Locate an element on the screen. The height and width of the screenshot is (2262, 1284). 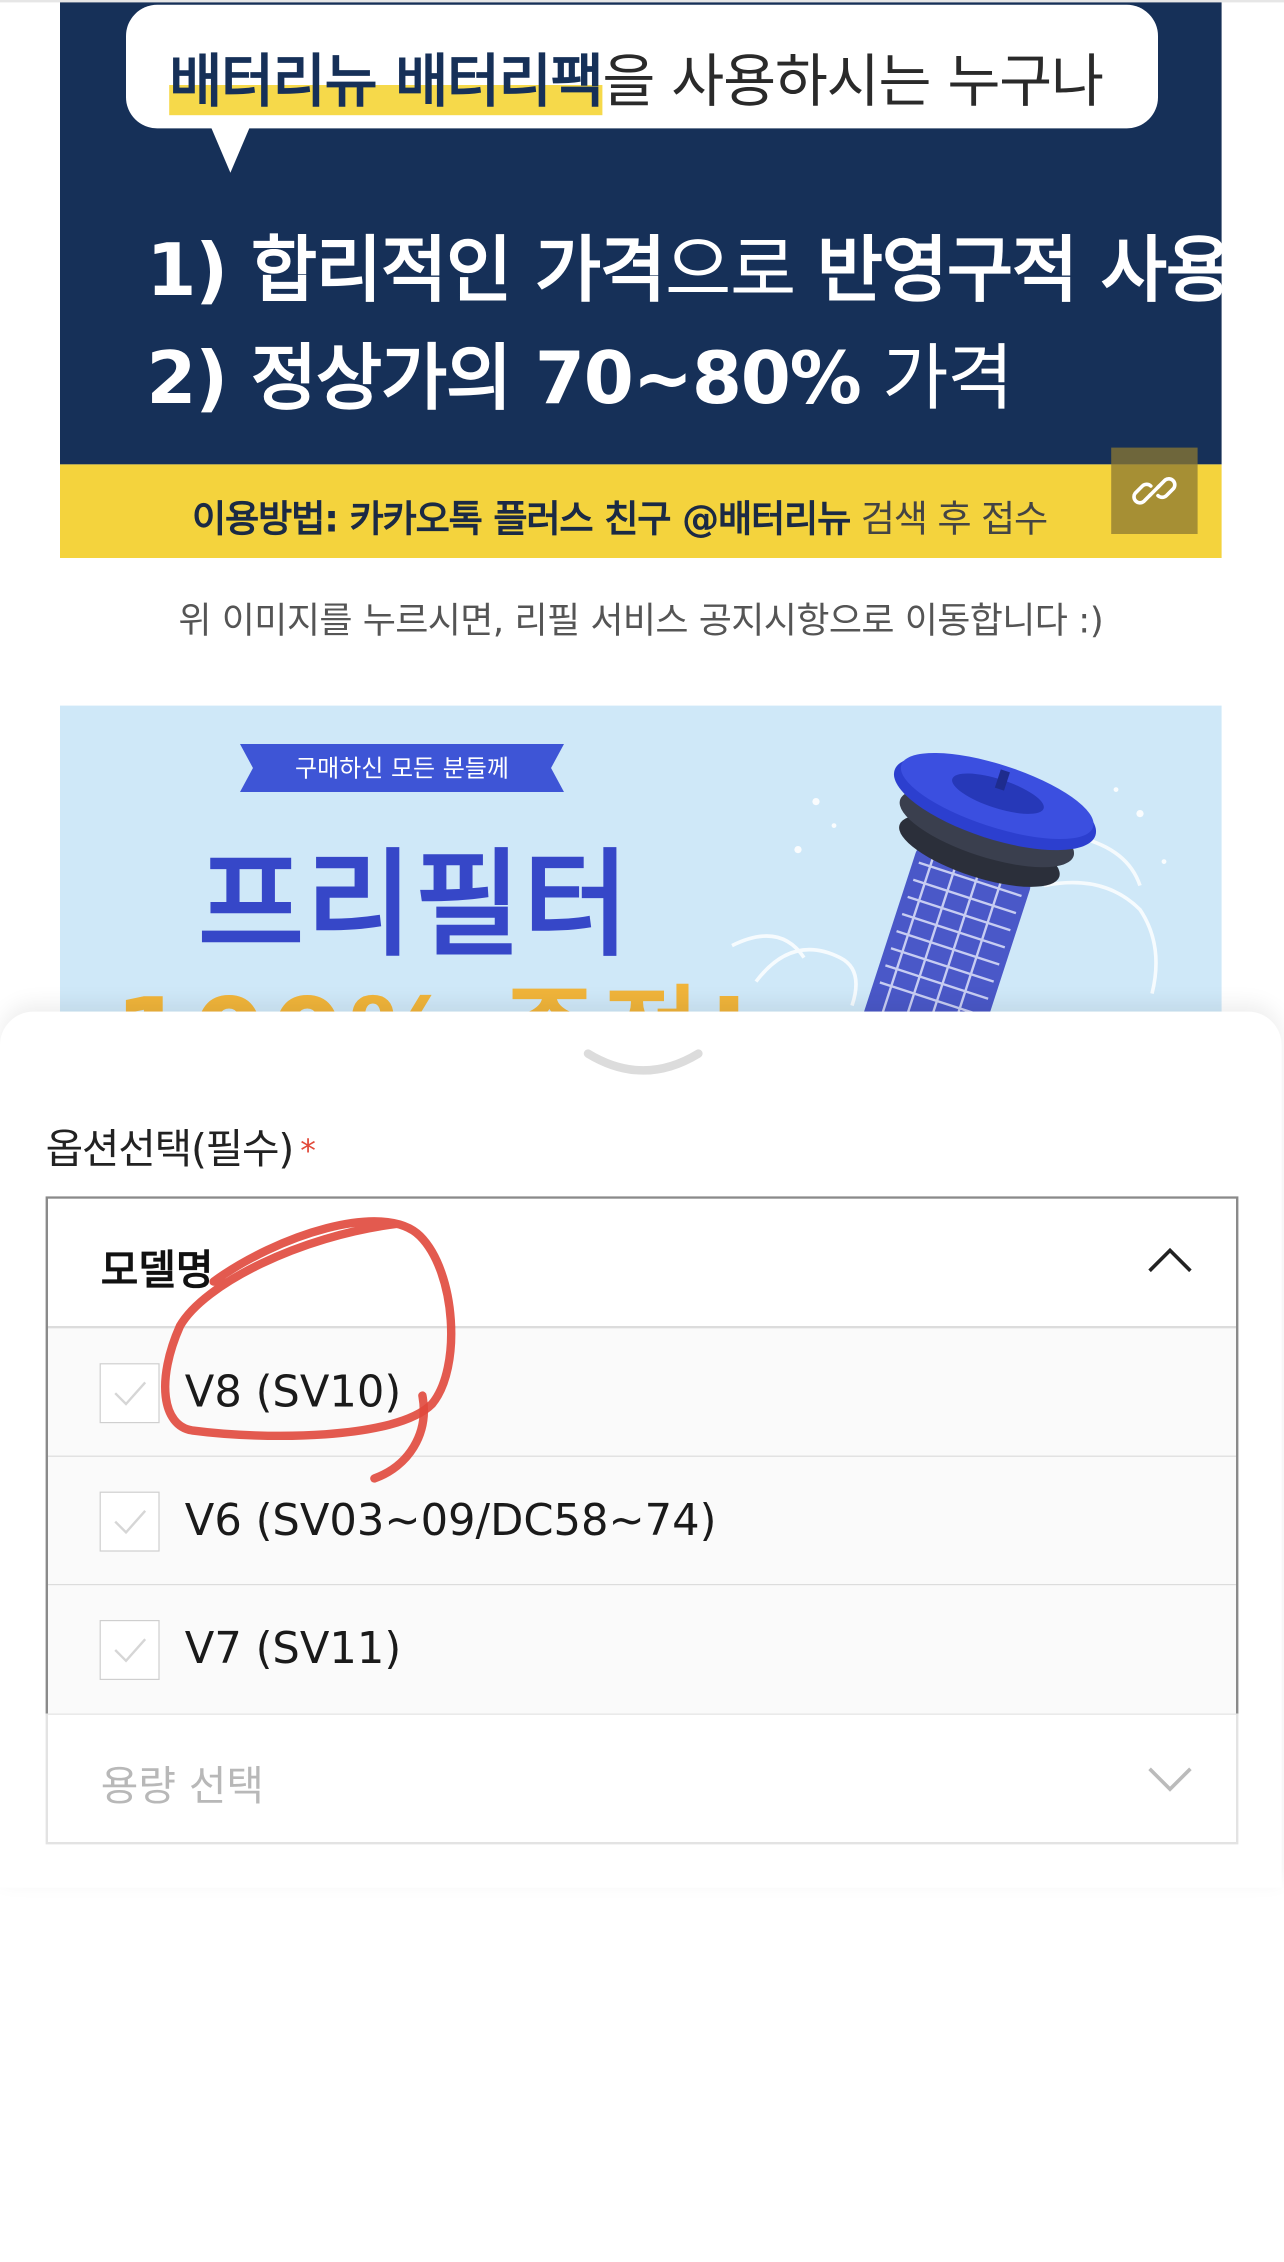
option-title: 옵션선택(필수) * is located at coordinates (180, 1145).